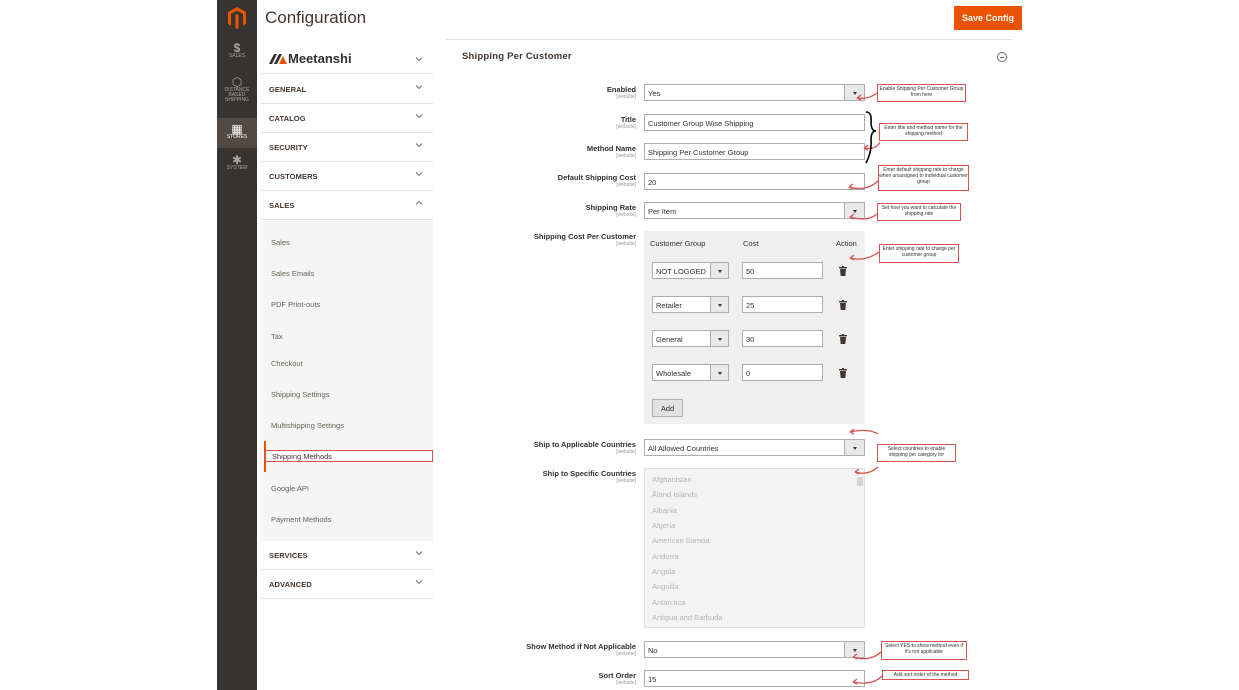  I want to click on sort-order-input: 15, so click(754, 678).